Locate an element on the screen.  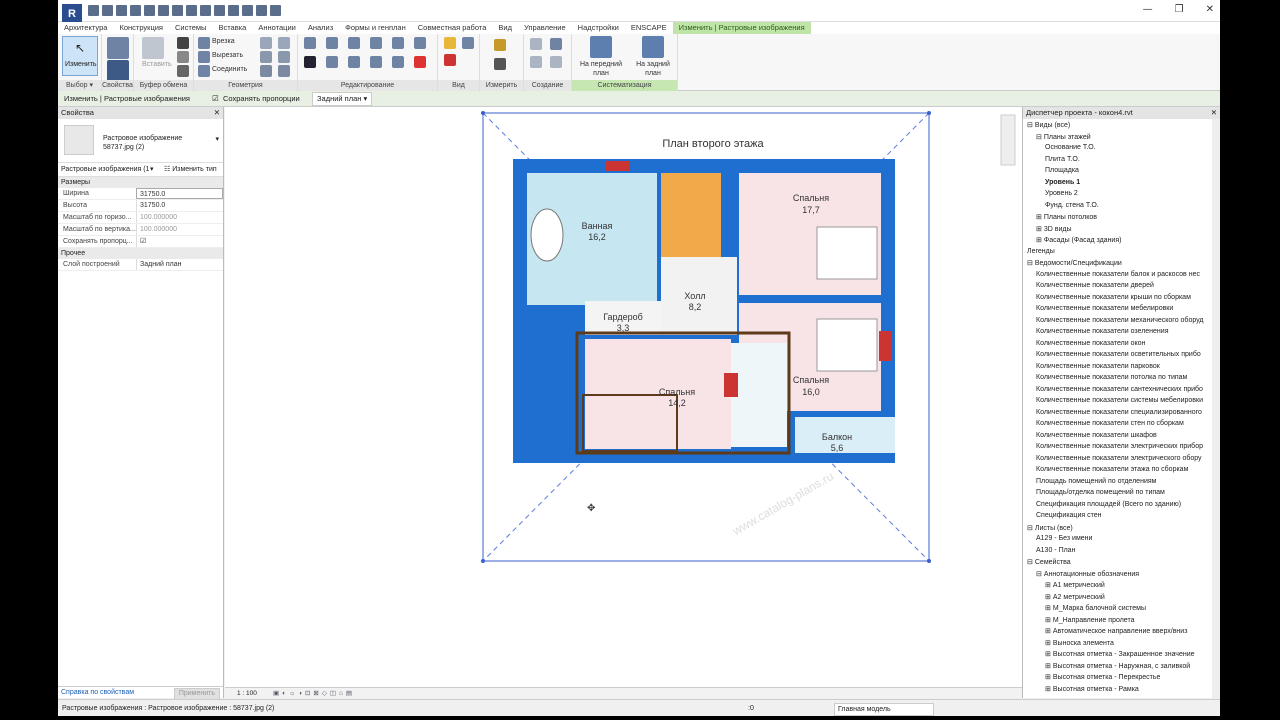
browser-item: ⊞ М_Марка балочной системы is located at coordinates (1095, 608).